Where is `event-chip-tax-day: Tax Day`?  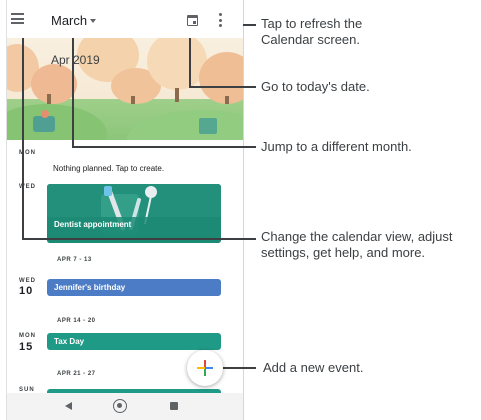 event-chip-tax-day: Tax Day is located at coordinates (134, 341).